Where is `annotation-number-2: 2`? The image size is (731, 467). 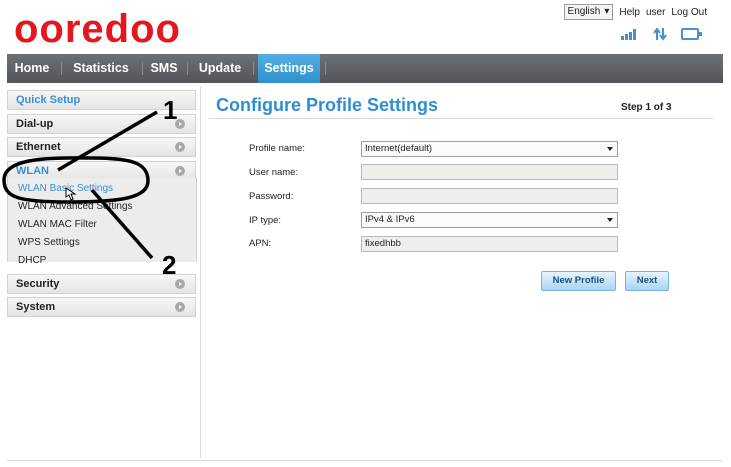
annotation-number-2: 2 is located at coordinates (169, 265).